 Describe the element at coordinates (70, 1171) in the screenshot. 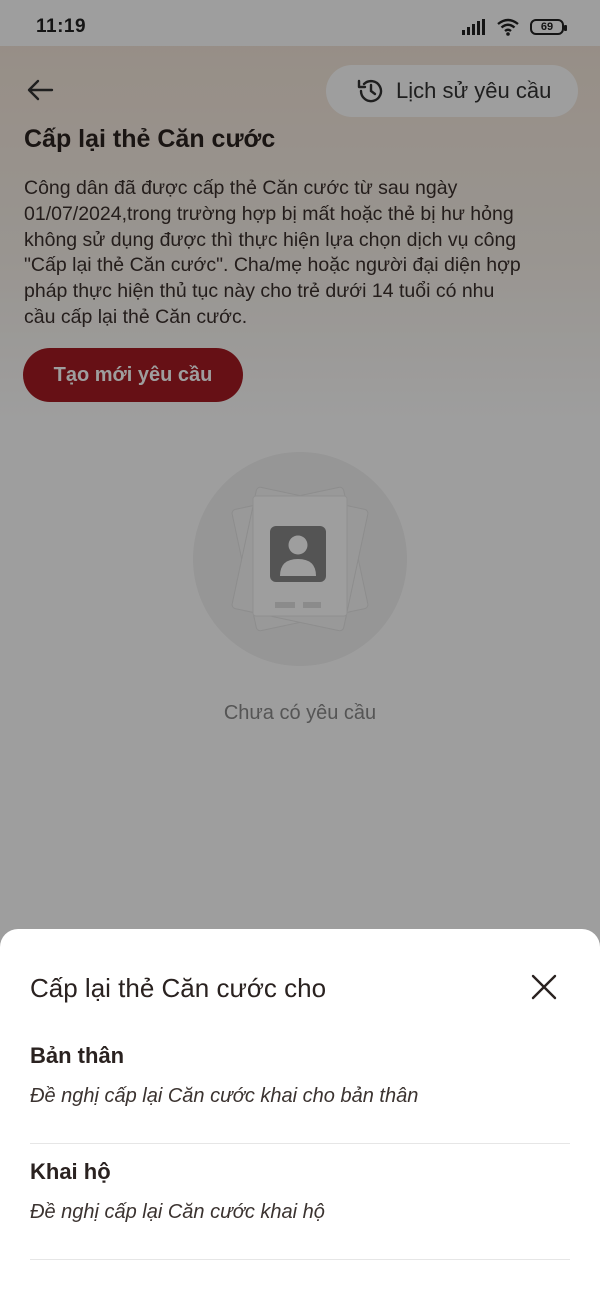

I see `option-title: Khai hộ` at that location.